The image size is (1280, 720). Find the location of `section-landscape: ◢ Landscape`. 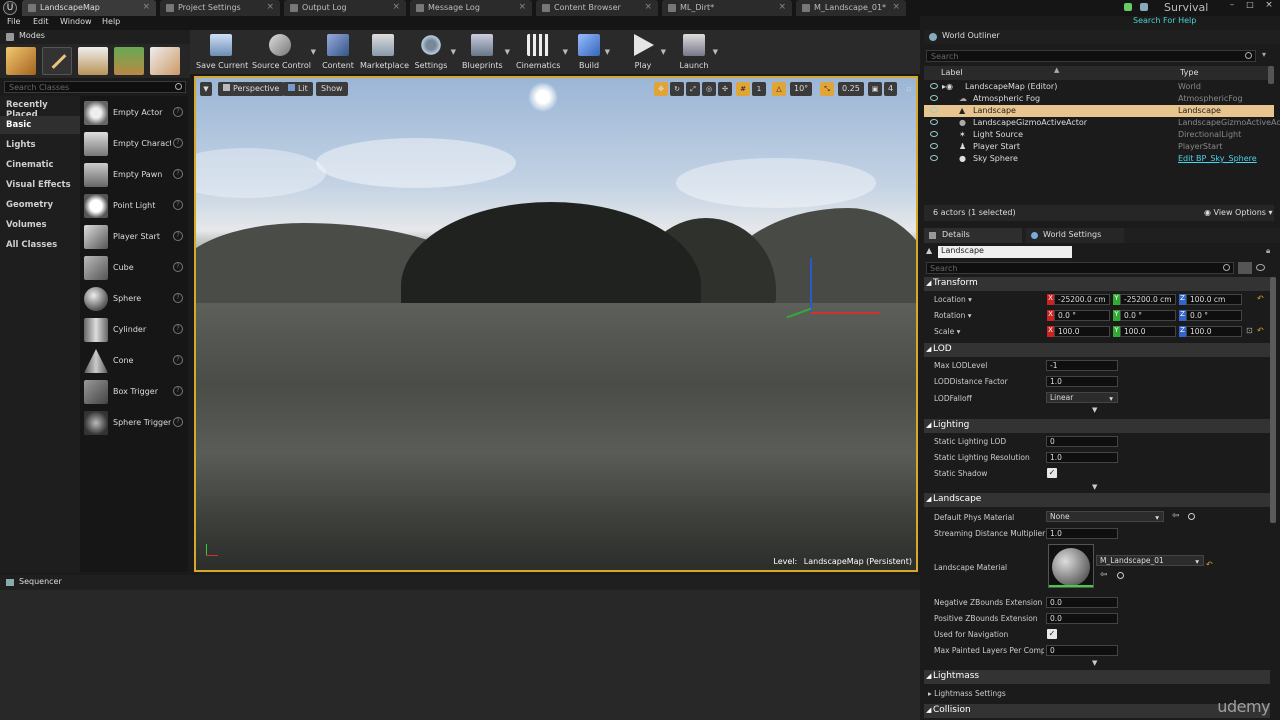

section-landscape: ◢ Landscape is located at coordinates (1097, 500).